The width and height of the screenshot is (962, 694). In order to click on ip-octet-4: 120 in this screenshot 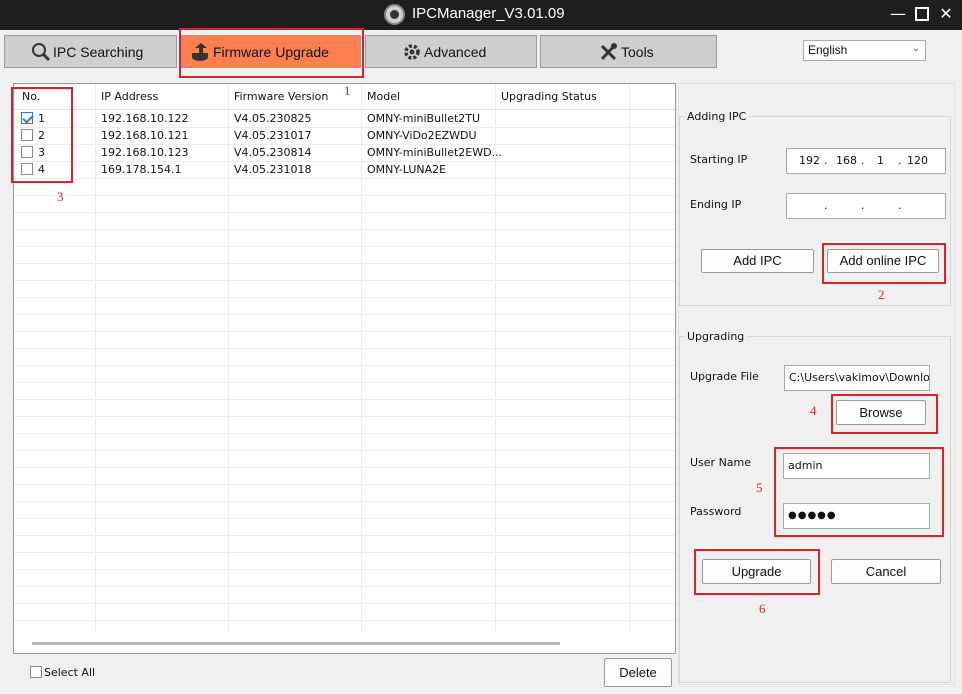, I will do `click(917, 160)`.